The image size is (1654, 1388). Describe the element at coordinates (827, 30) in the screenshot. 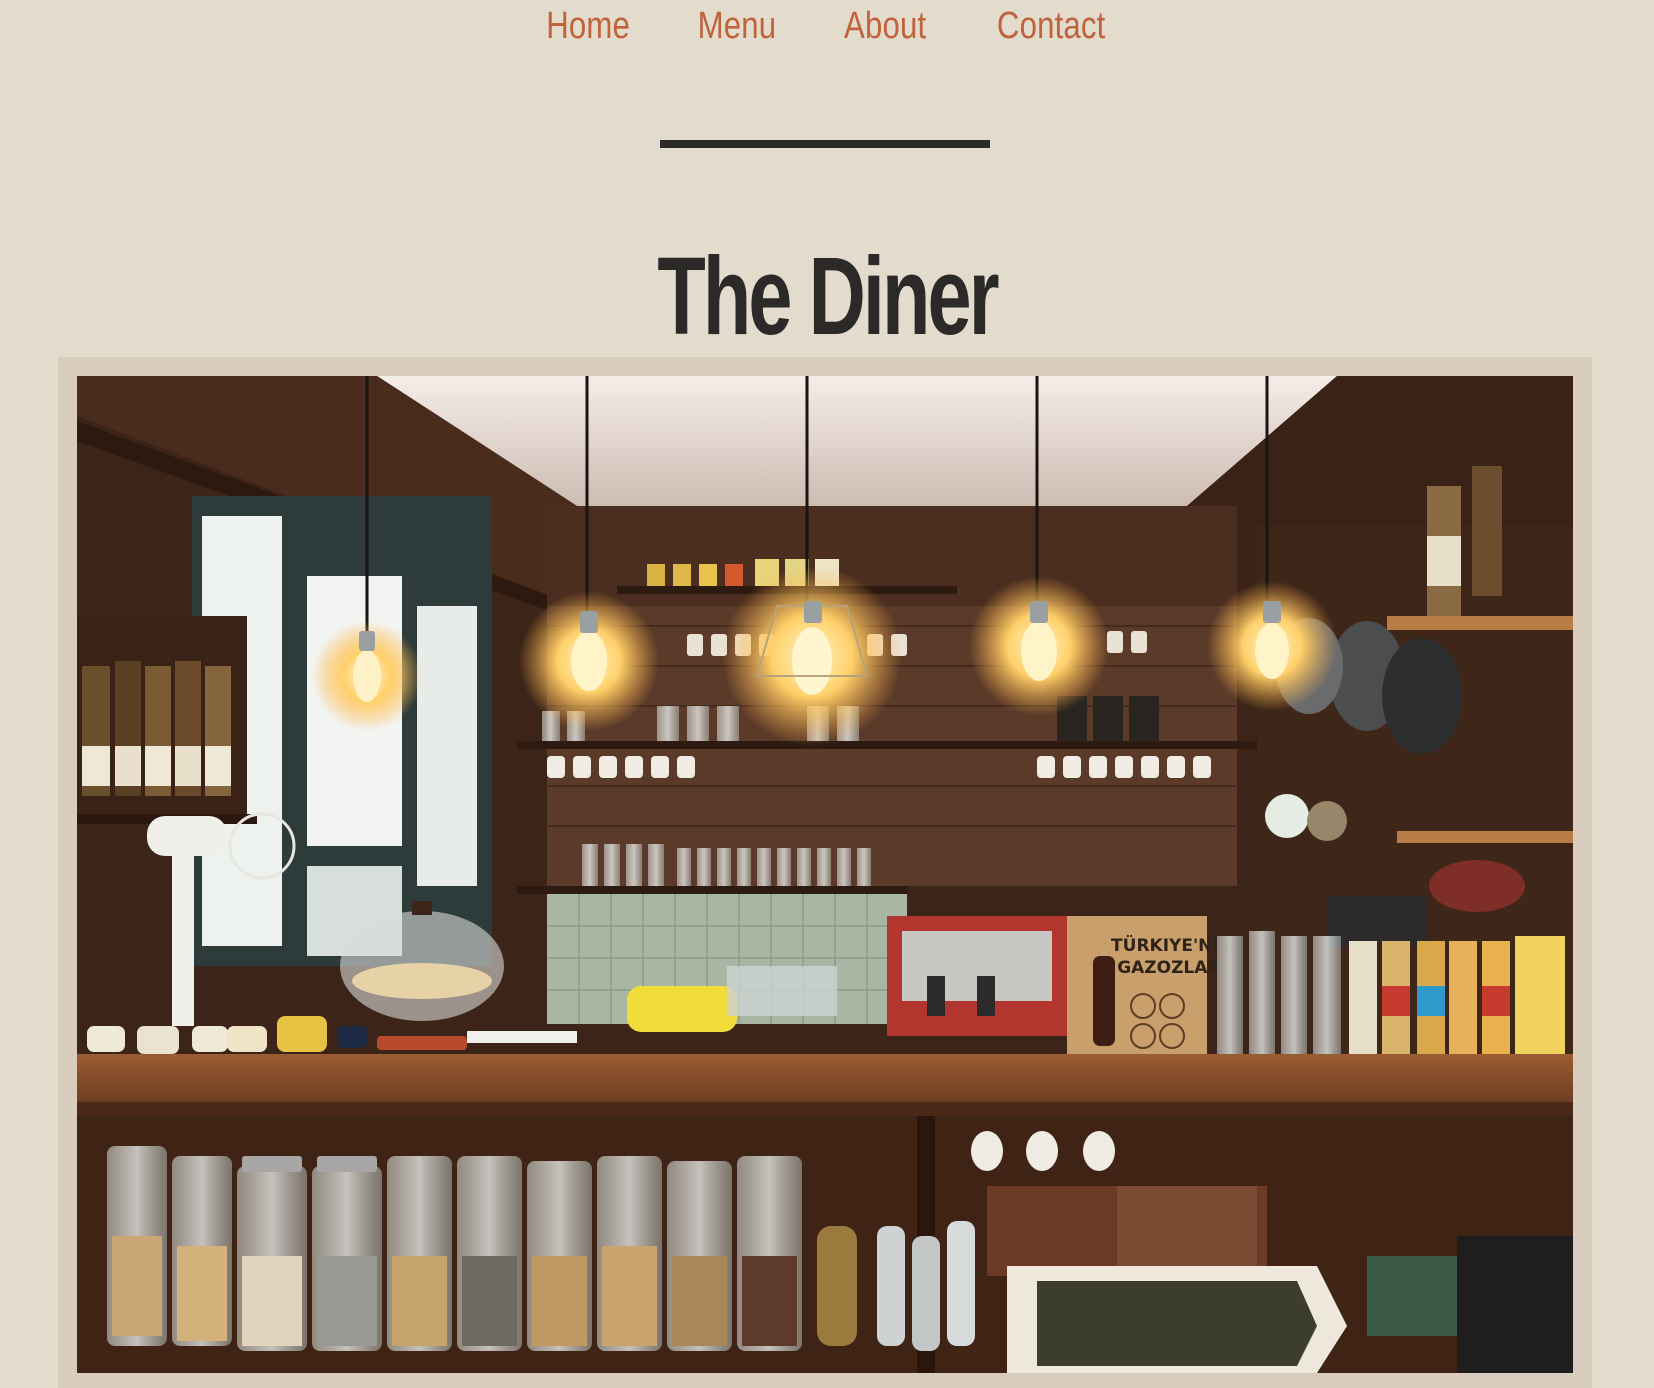

I see `top-navigation: Home Menu About Contact` at that location.